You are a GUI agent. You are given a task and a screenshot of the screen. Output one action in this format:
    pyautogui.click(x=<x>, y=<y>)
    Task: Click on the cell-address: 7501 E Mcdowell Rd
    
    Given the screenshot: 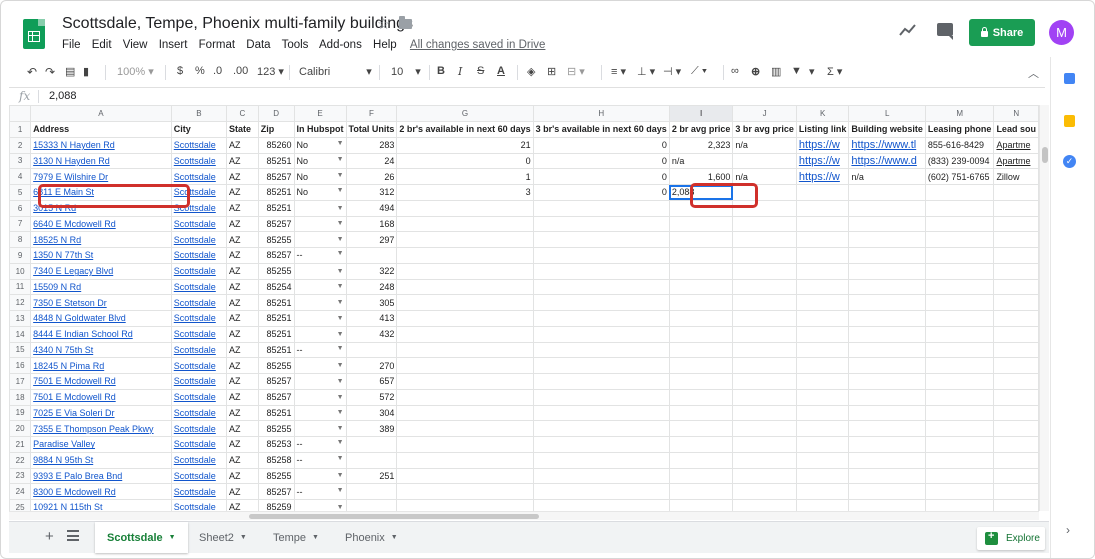 What is the action you would take?
    pyautogui.click(x=101, y=397)
    